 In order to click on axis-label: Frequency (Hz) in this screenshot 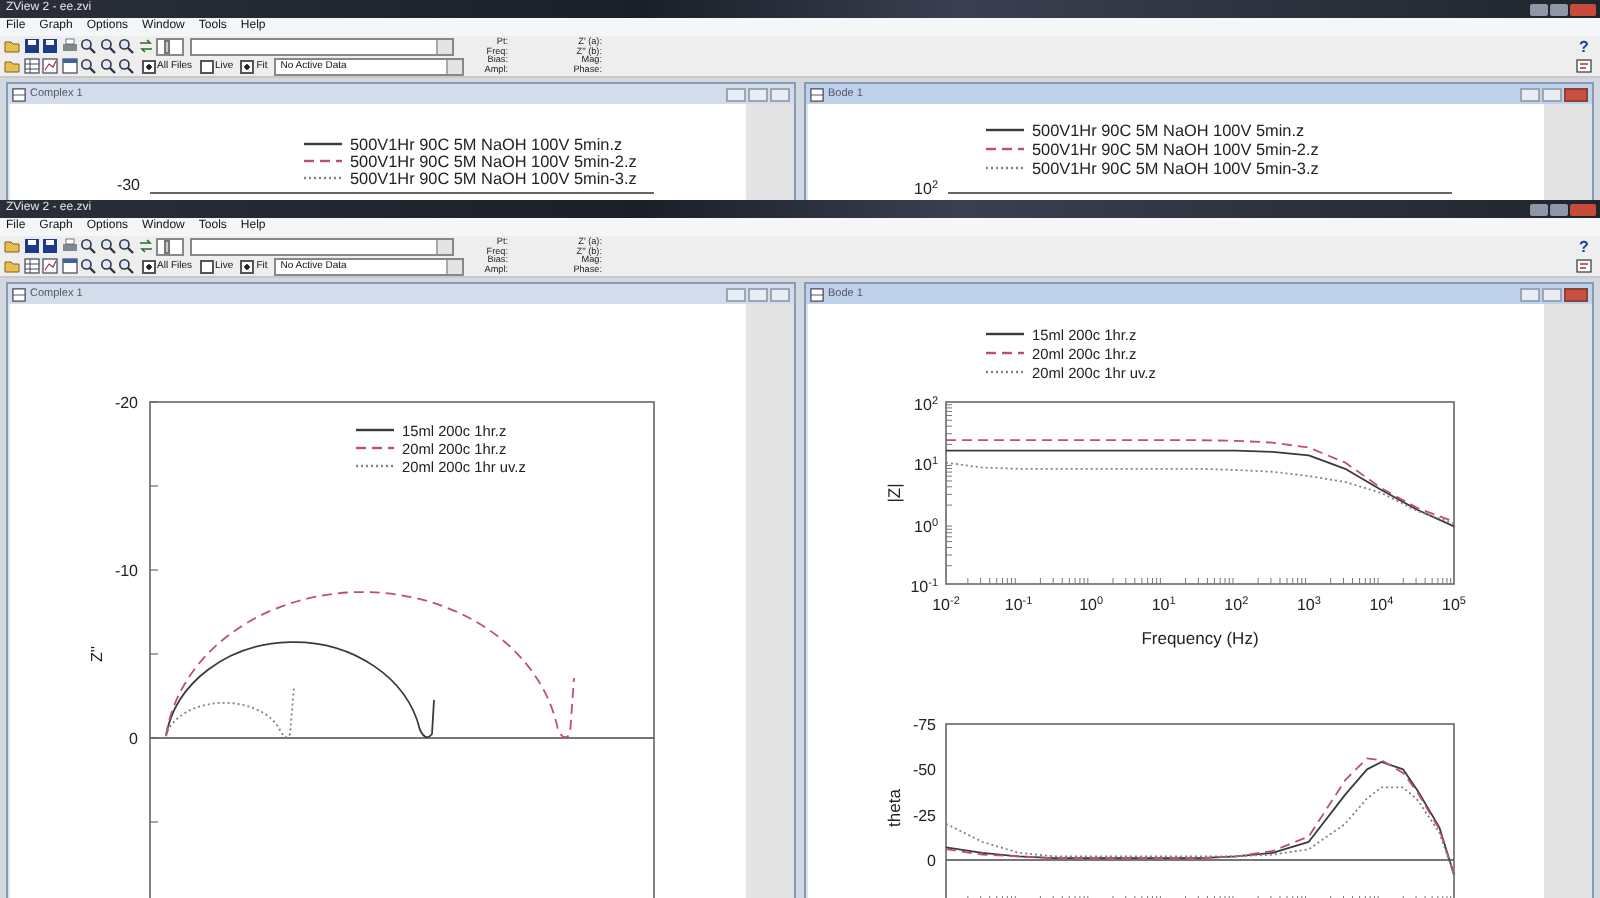, I will do `click(1200, 638)`.